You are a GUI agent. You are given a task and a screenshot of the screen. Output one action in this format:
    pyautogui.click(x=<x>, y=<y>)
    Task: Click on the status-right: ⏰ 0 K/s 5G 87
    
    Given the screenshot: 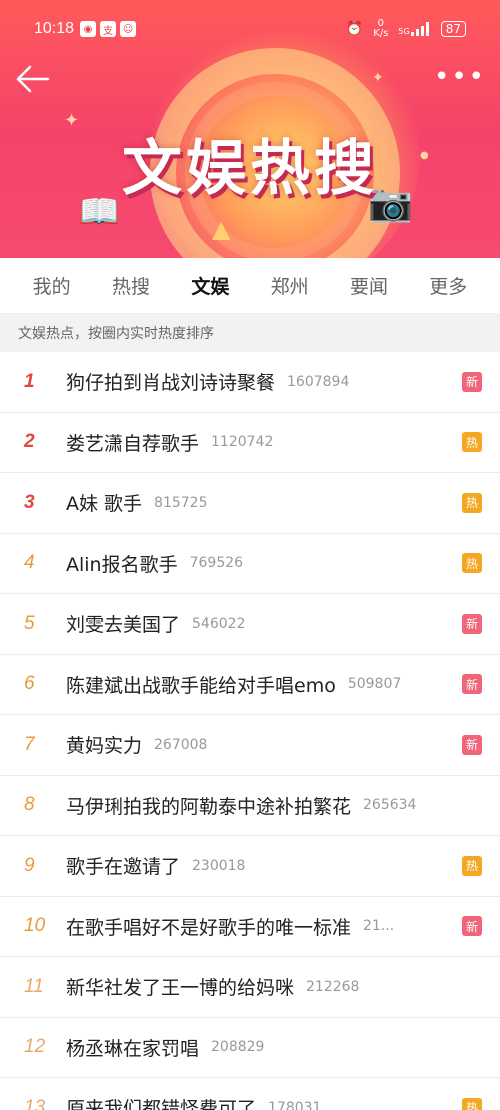 What is the action you would take?
    pyautogui.click(x=406, y=29)
    